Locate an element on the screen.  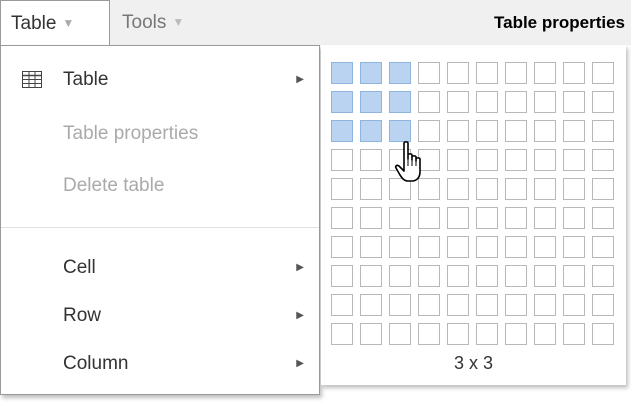
menu-item-cell: Cell ▶ is located at coordinates (160, 268).